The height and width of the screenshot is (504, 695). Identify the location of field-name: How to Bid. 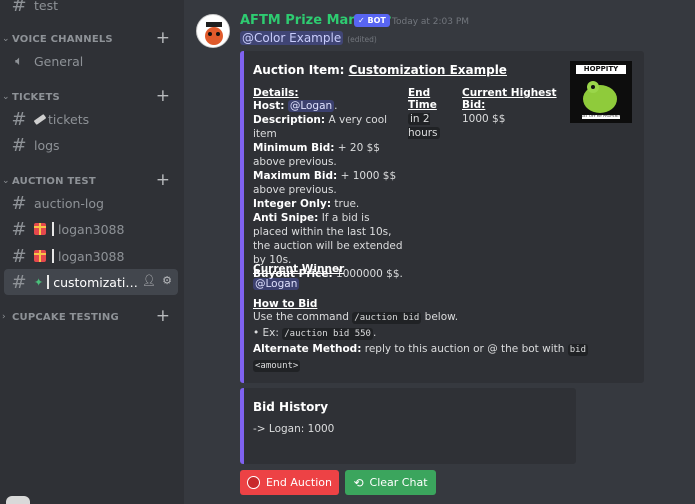
(285, 304).